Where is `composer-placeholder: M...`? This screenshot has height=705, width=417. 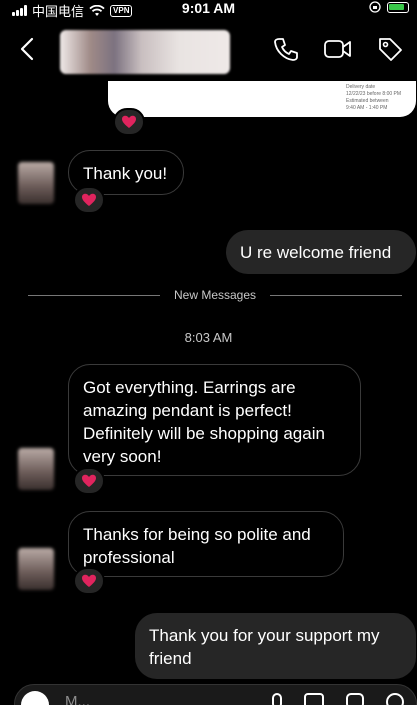
composer-placeholder: M... is located at coordinates (77, 699).